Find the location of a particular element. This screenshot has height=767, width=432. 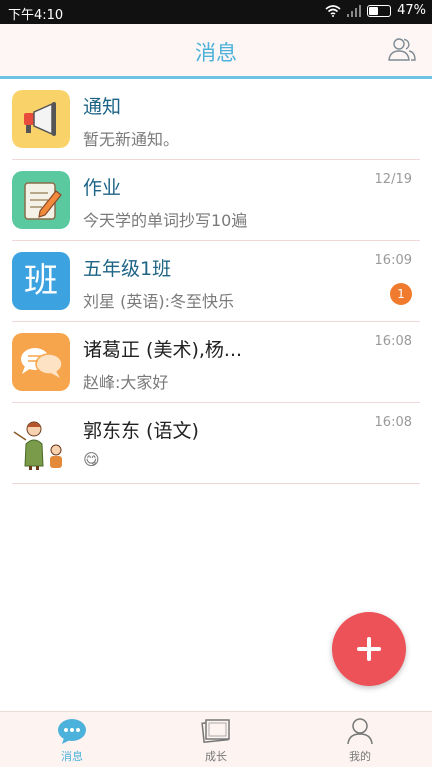

message-name: 郭东东 (语文) is located at coordinates (141, 431).